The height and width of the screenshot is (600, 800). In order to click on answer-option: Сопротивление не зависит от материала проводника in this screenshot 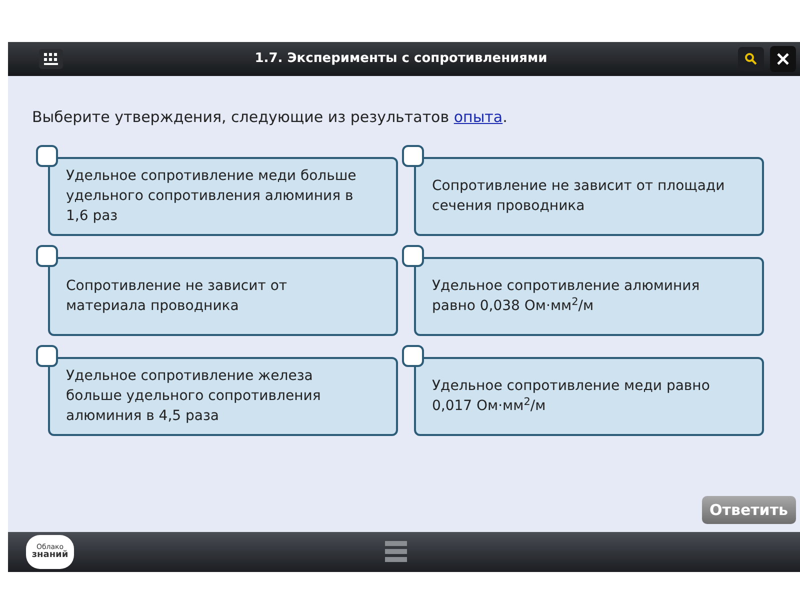, I will do `click(223, 296)`.